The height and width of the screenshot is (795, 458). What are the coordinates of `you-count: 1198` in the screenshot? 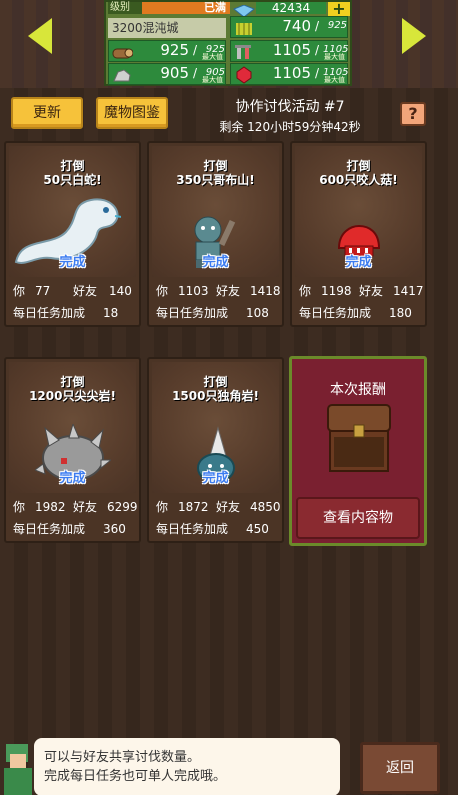 It's located at (336, 291).